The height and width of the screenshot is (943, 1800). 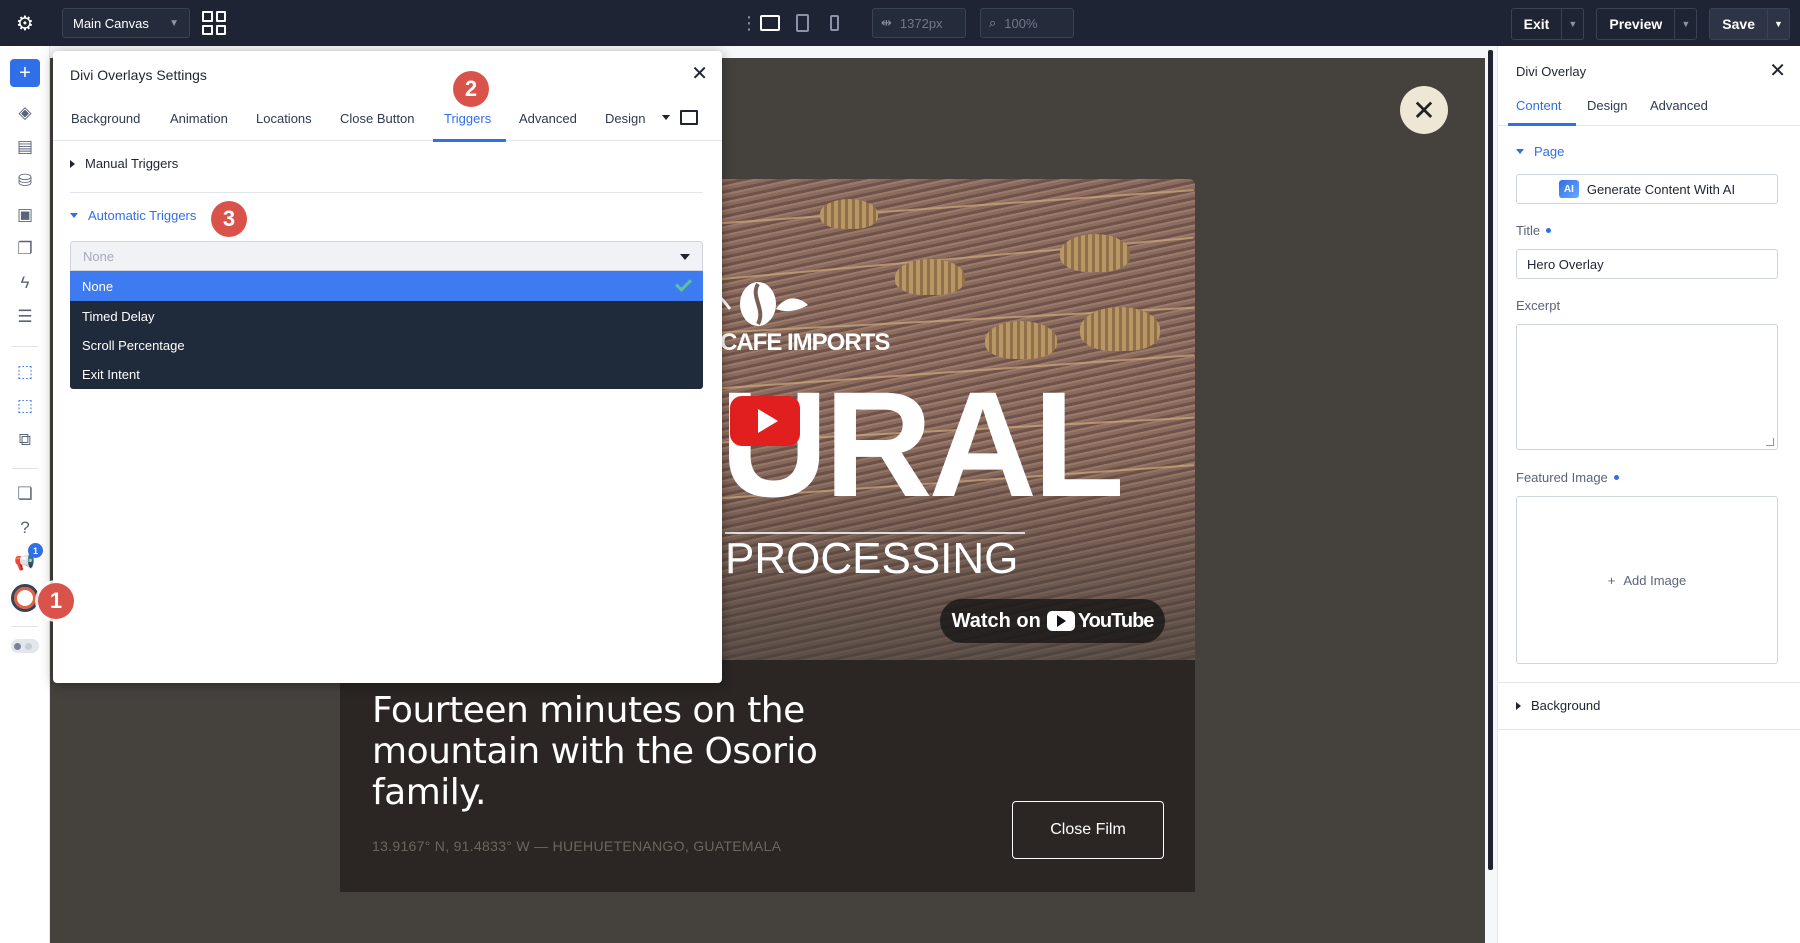 I want to click on exit-button: Exit ▼, so click(x=1547, y=24).